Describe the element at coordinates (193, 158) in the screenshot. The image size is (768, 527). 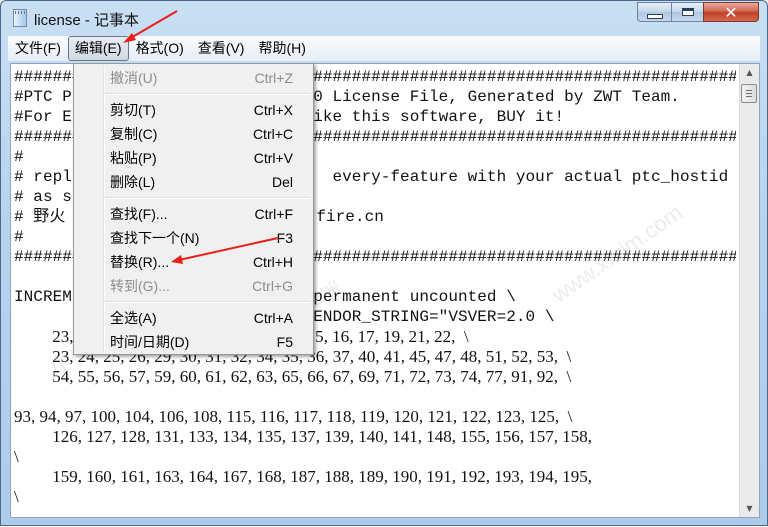
I see `edit-menu-item: 粘贴(P) Ctrl+V` at that location.